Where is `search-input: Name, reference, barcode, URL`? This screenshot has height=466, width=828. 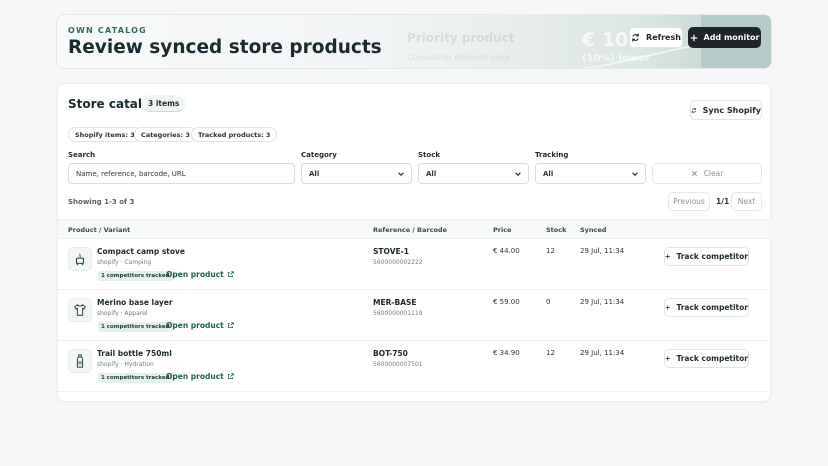 search-input: Name, reference, barcode, URL is located at coordinates (181, 173).